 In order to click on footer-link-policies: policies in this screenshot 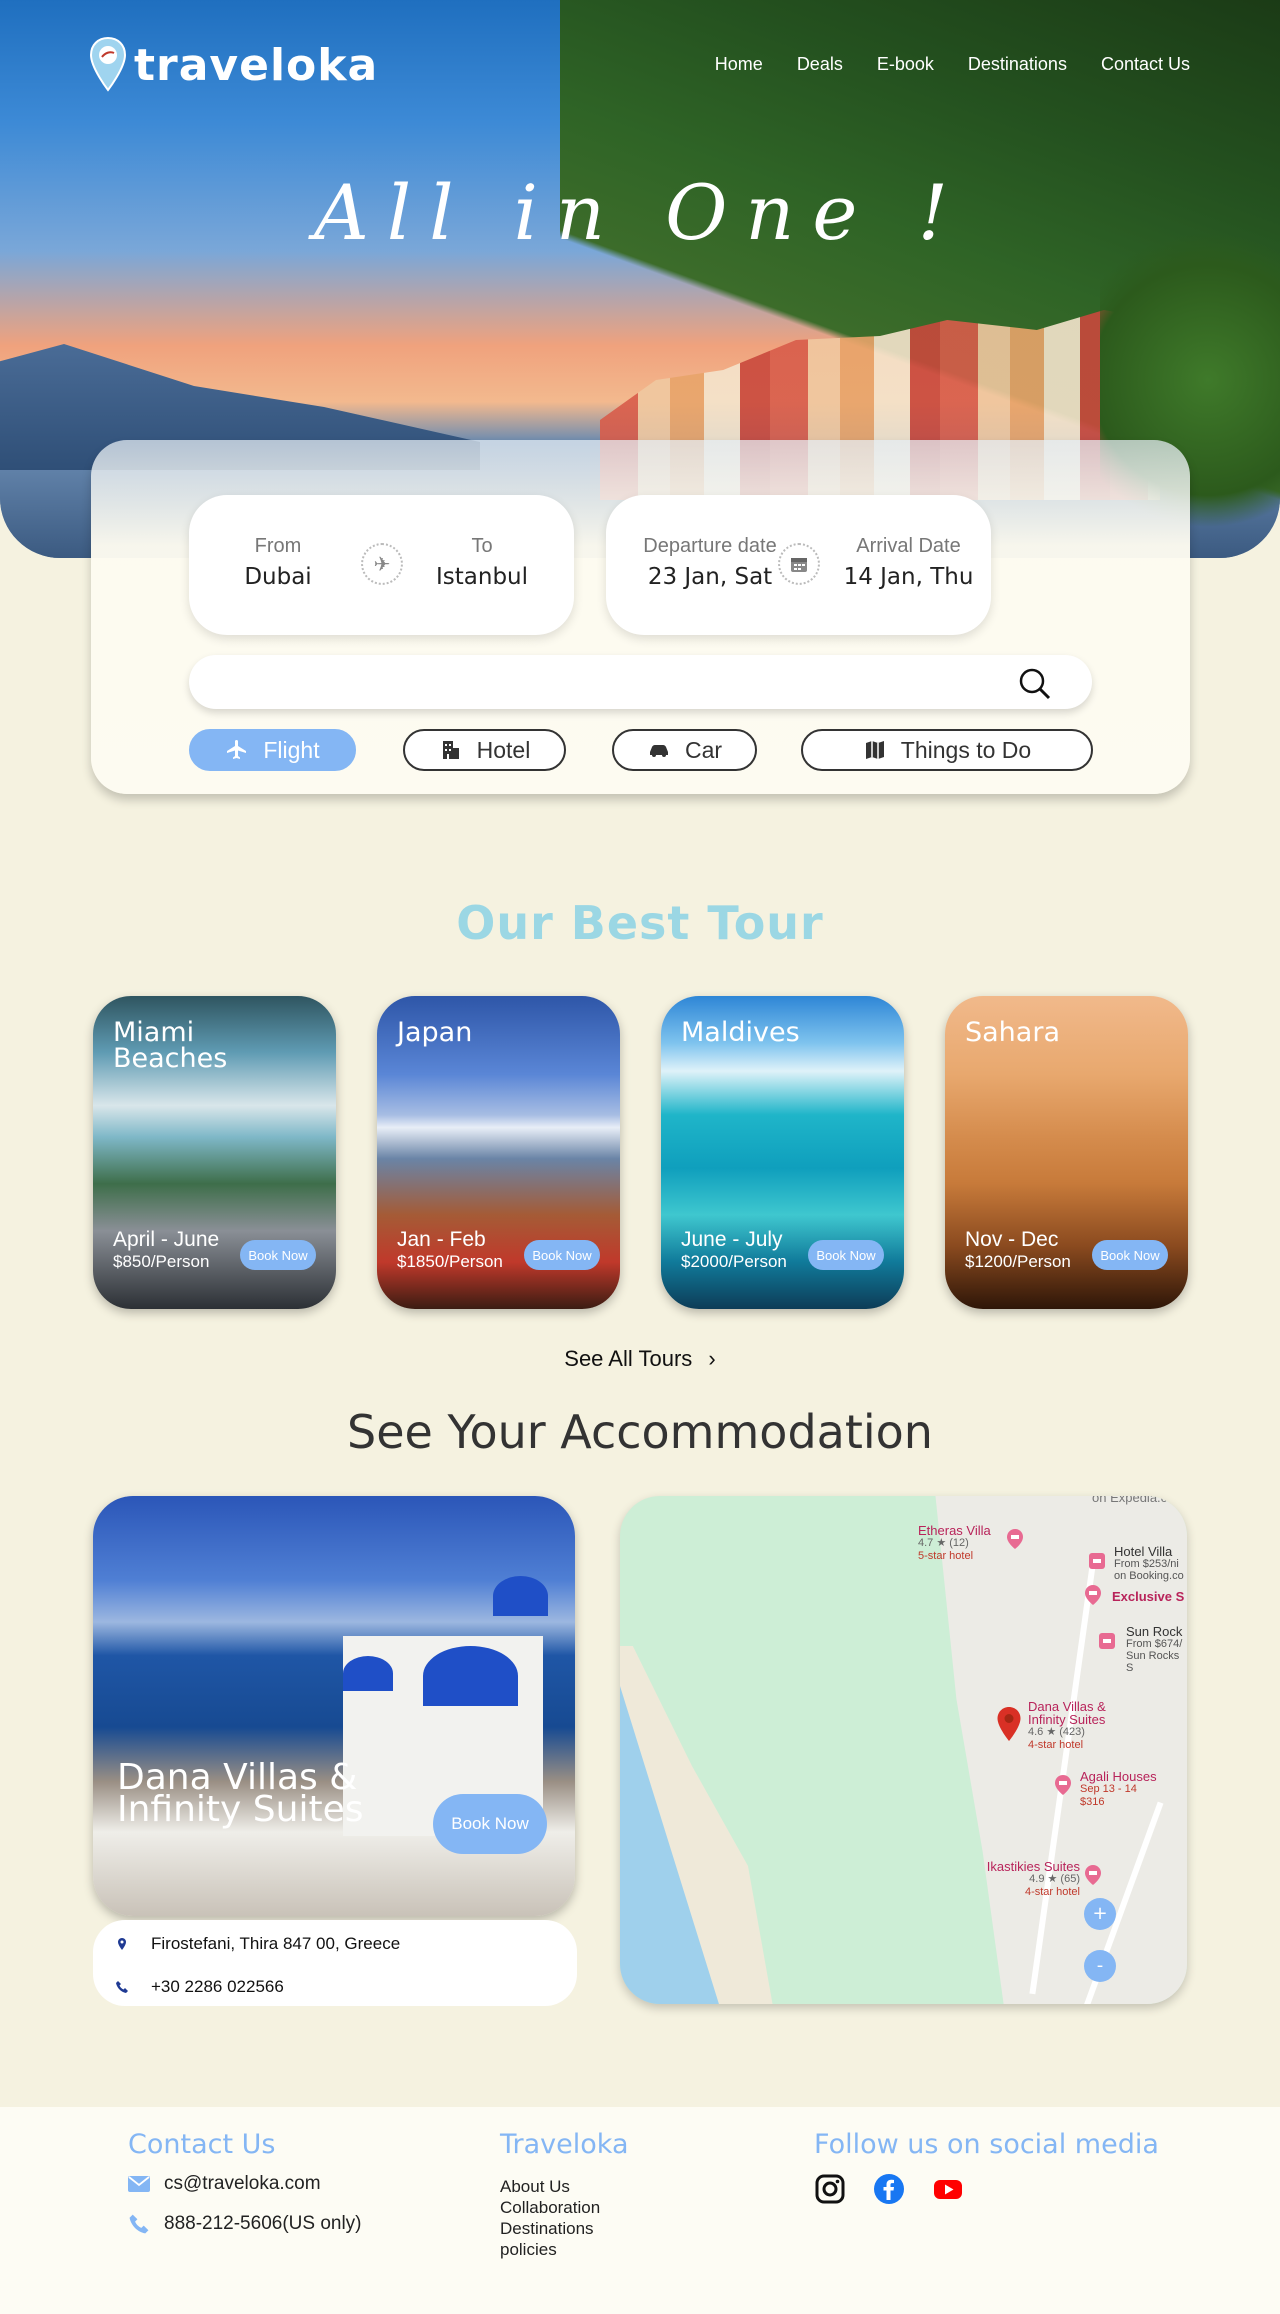, I will do `click(528, 2250)`.